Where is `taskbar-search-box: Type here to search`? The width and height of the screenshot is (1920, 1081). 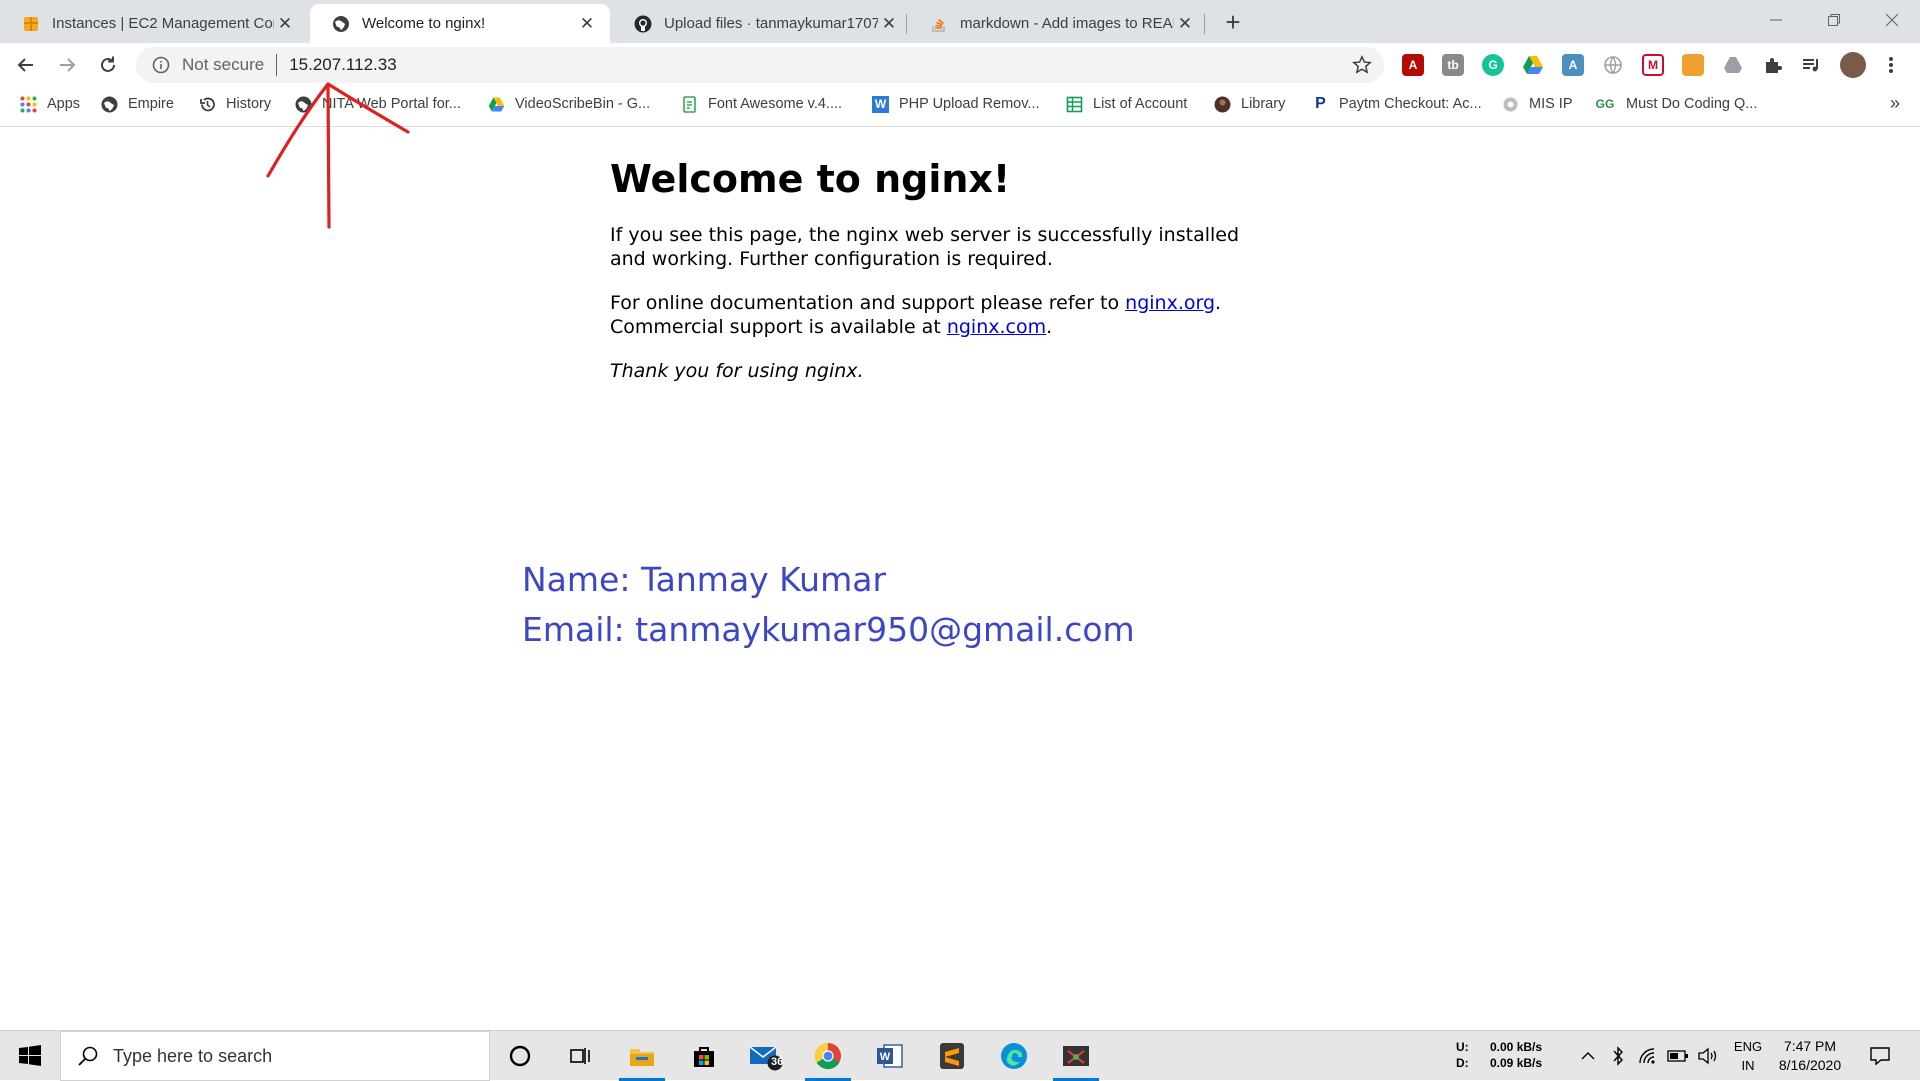 taskbar-search-box: Type here to search is located at coordinates (275, 1056).